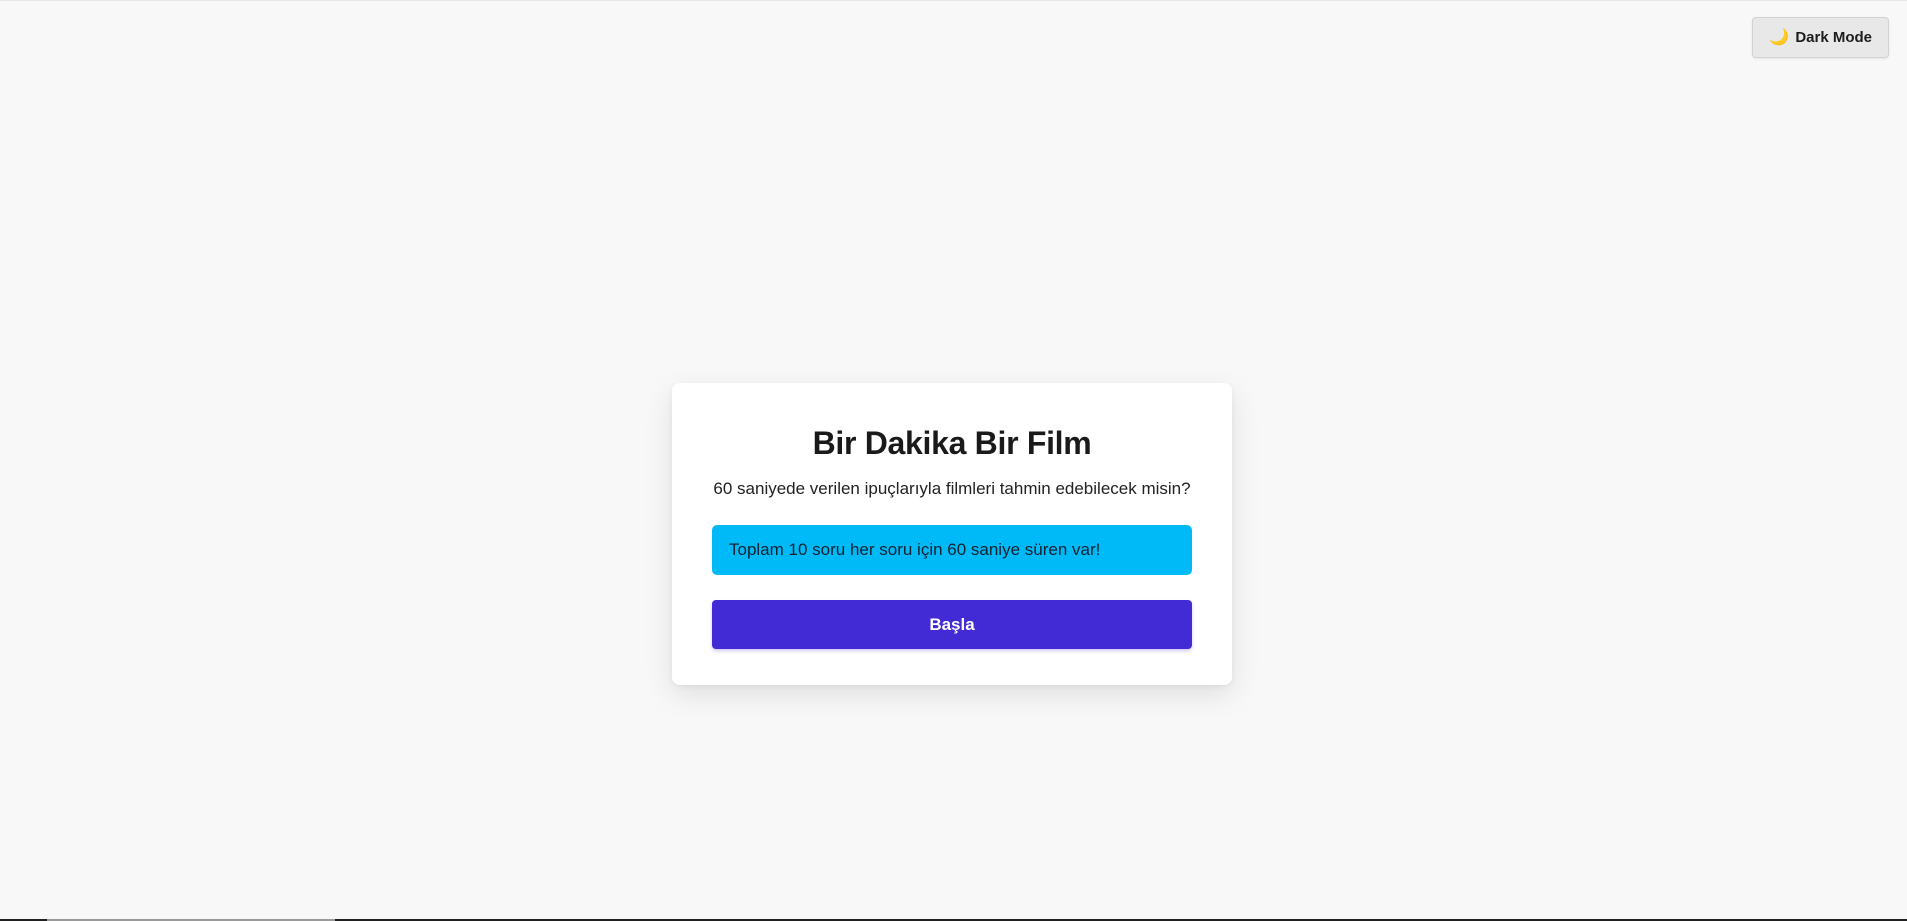 The image size is (1907, 921). What do you see at coordinates (952, 443) in the screenshot?
I see `page-title: Bir Dakika Bir Film` at bounding box center [952, 443].